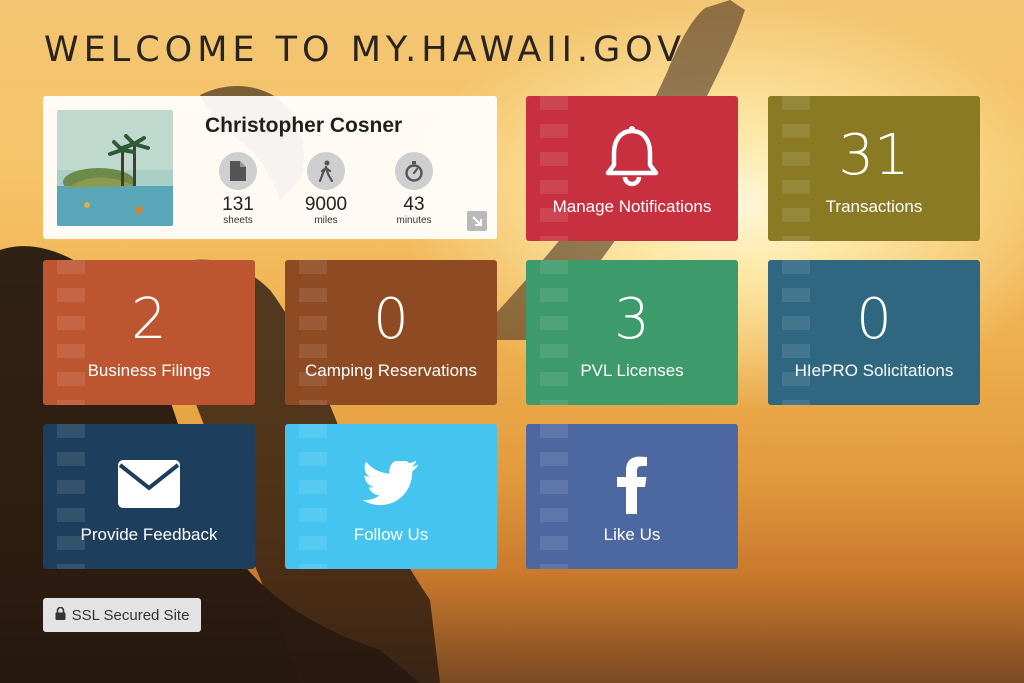  What do you see at coordinates (238, 204) in the screenshot?
I see `stat-sheets-value: 131` at bounding box center [238, 204].